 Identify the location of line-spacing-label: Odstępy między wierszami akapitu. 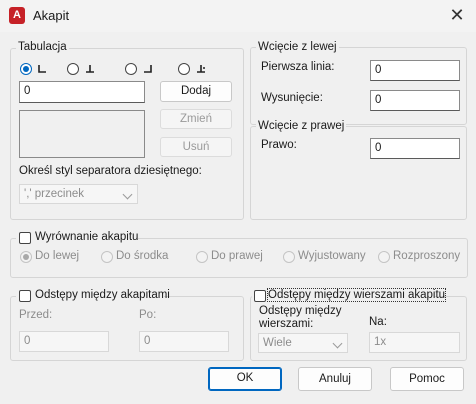
(356, 295).